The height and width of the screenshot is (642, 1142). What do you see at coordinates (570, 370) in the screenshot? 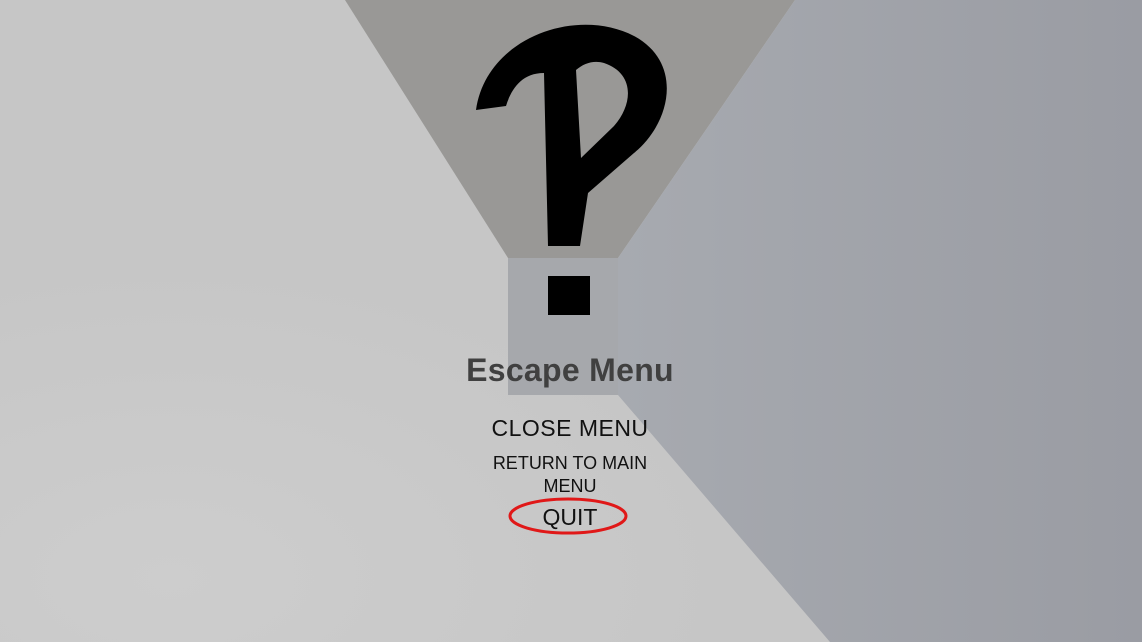
I see `menu-title: Escape Menu` at bounding box center [570, 370].